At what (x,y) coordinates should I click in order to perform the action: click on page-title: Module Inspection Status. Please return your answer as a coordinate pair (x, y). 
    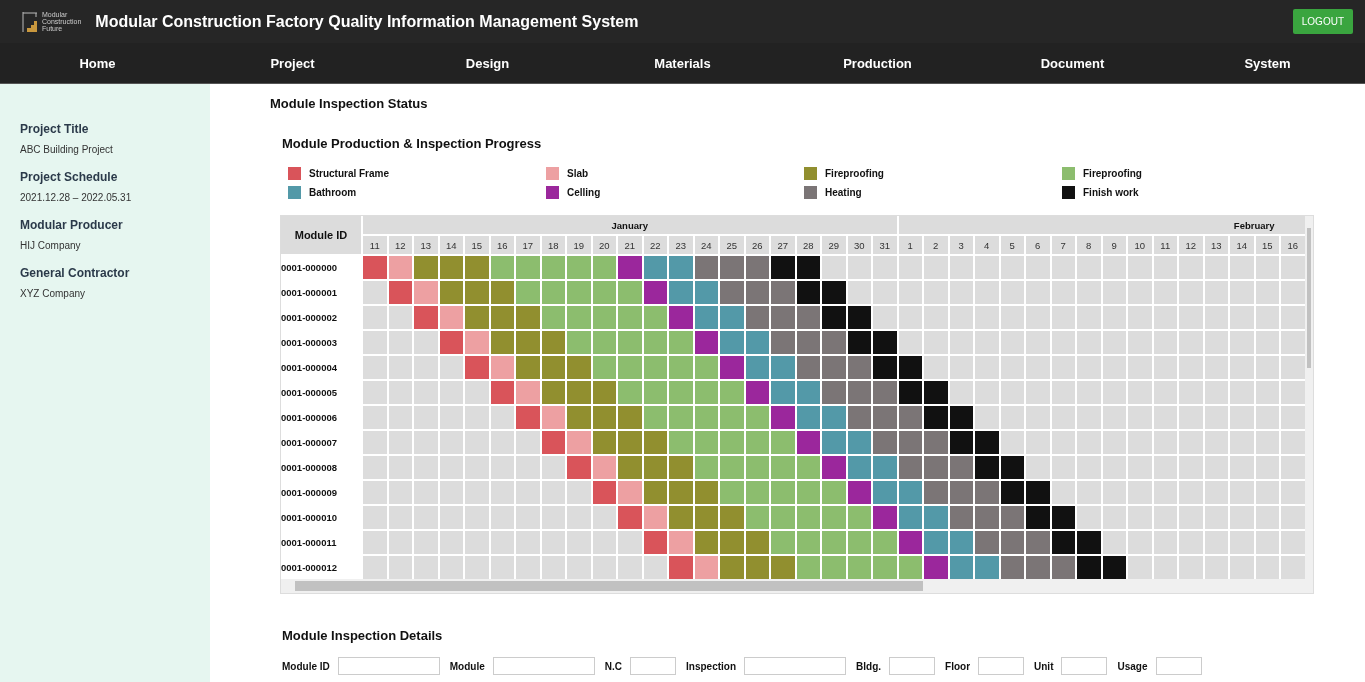
    Looking at the image, I should click on (349, 103).